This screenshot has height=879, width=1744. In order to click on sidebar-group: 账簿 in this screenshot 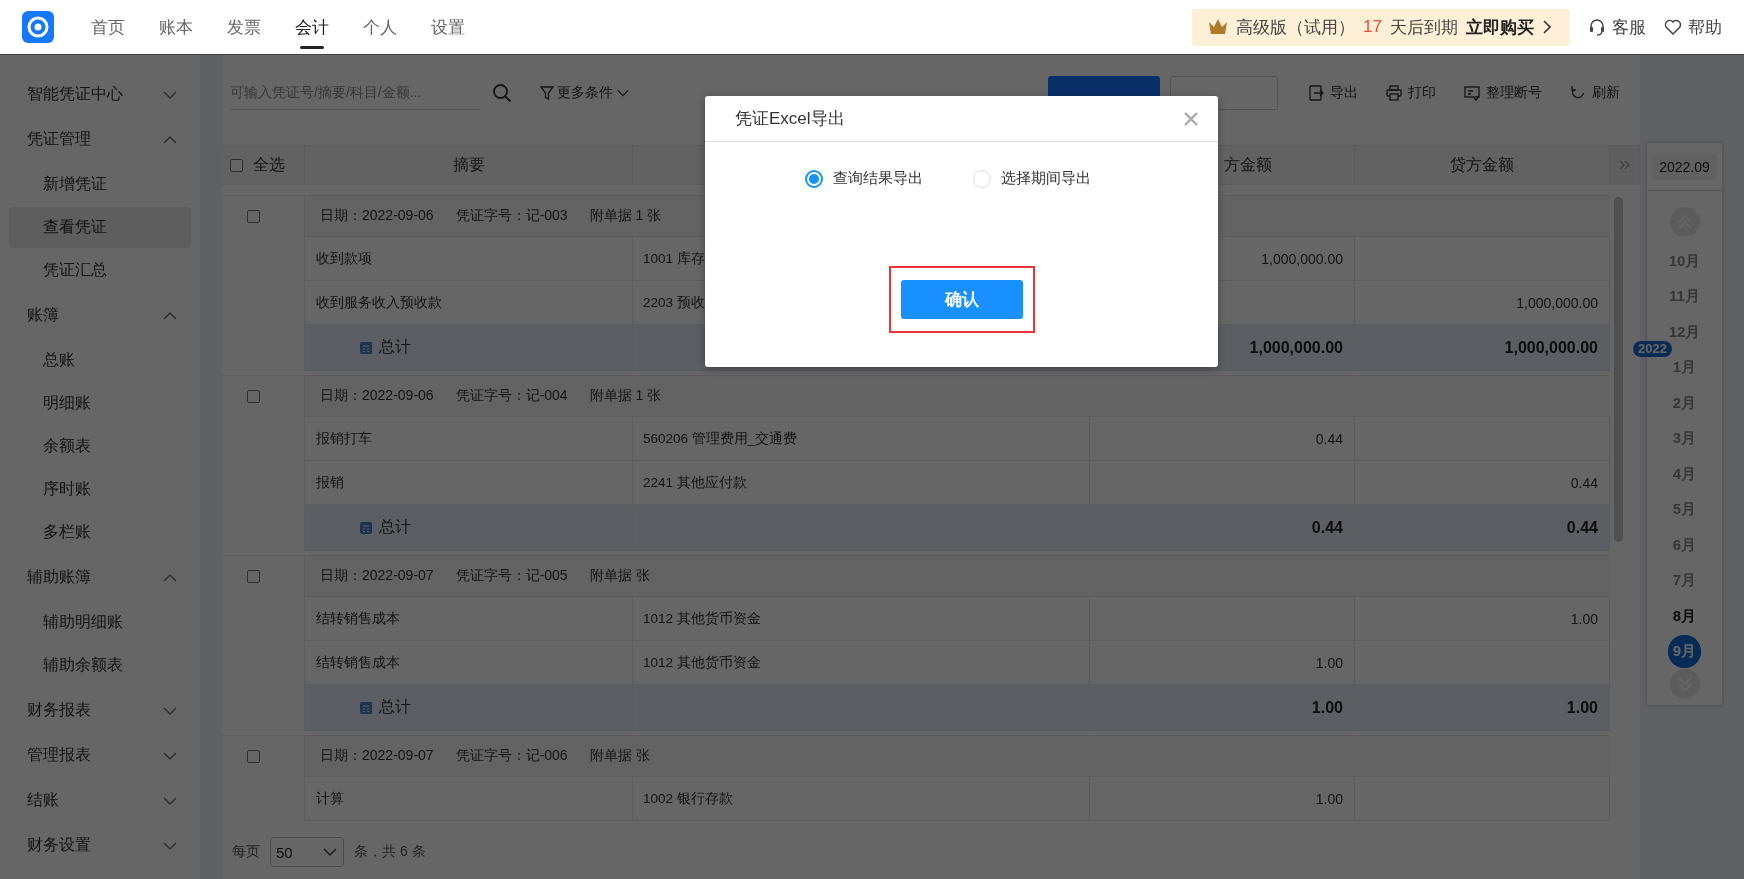, I will do `click(100, 315)`.